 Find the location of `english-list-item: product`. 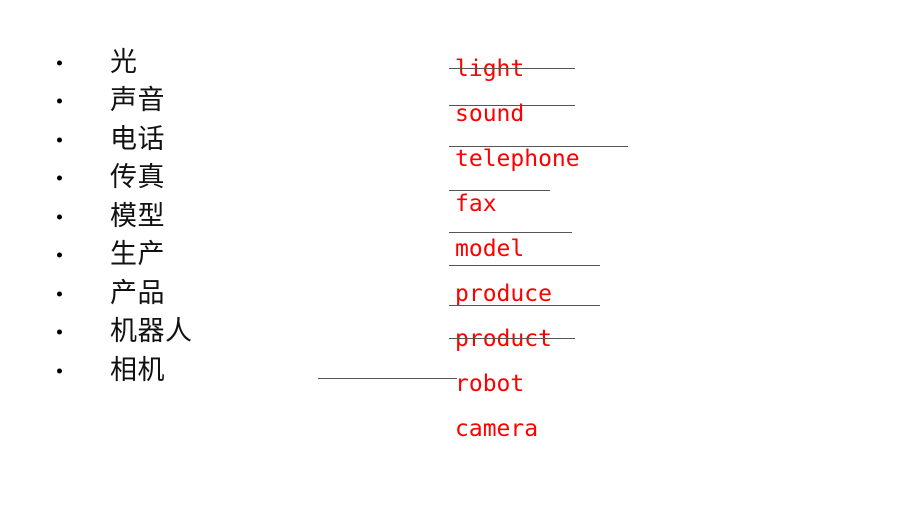

english-list-item: product is located at coordinates (503, 339).